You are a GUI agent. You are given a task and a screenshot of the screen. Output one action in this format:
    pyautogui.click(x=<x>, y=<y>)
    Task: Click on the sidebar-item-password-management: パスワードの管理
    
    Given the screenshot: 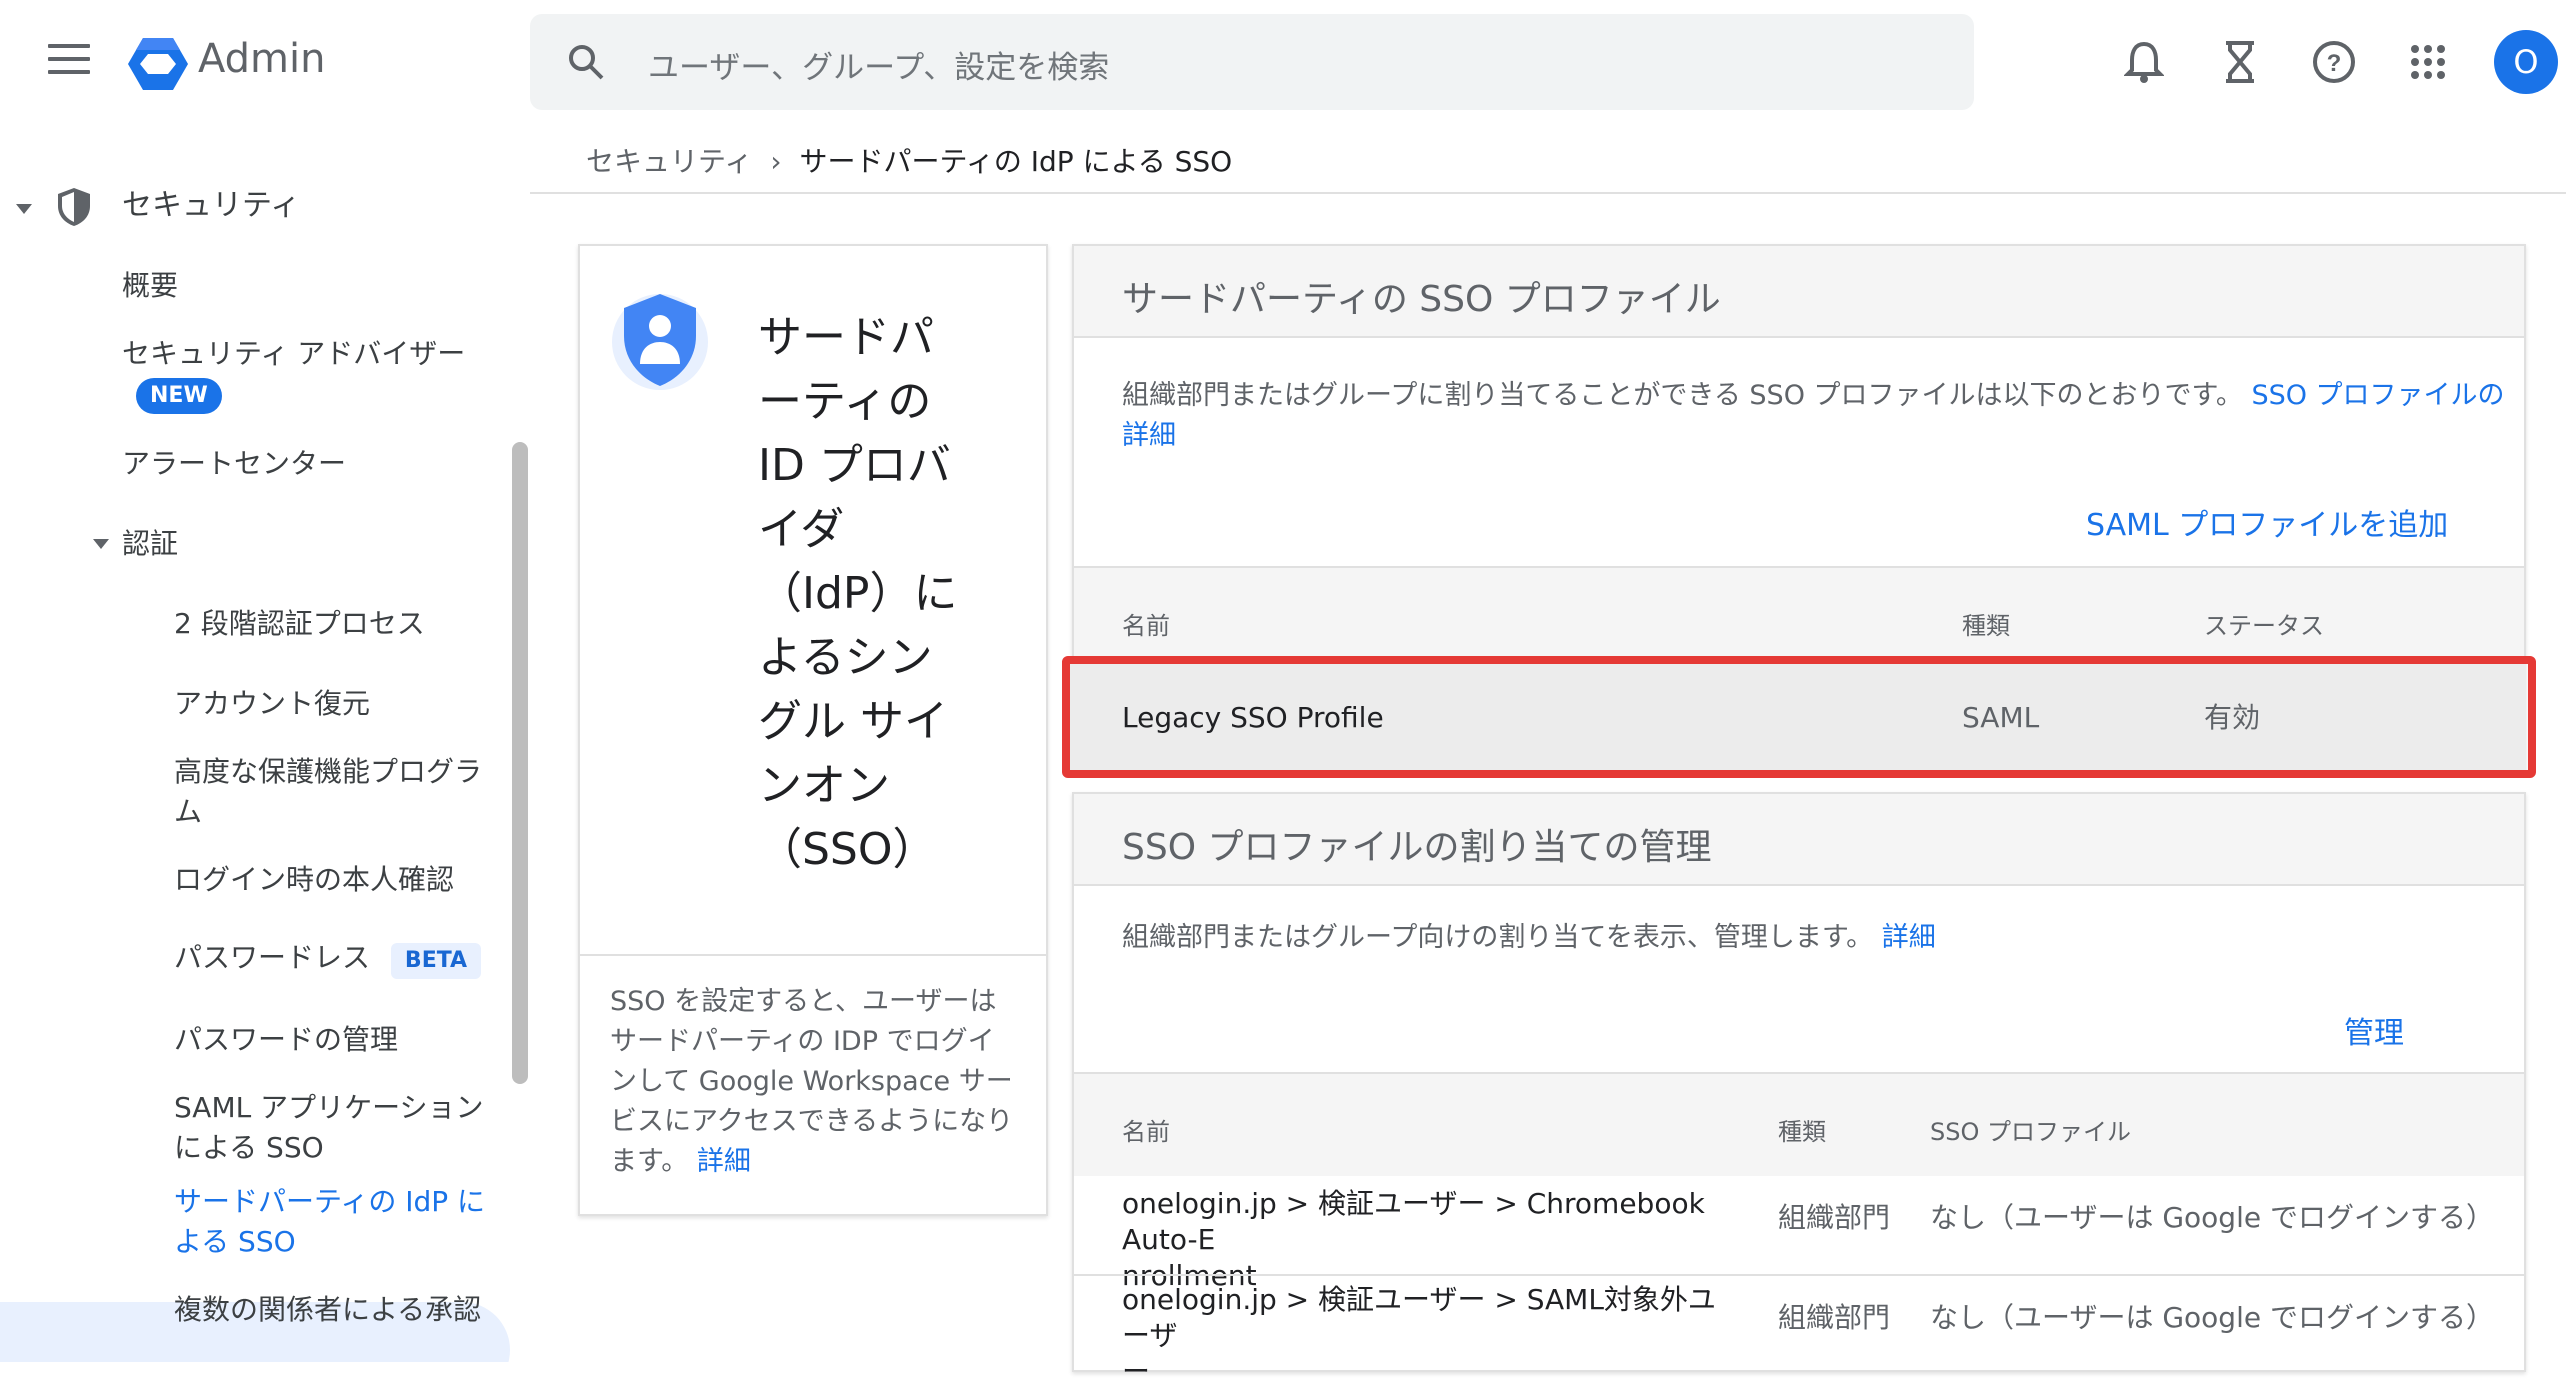 What is the action you would take?
    pyautogui.click(x=286, y=1040)
    